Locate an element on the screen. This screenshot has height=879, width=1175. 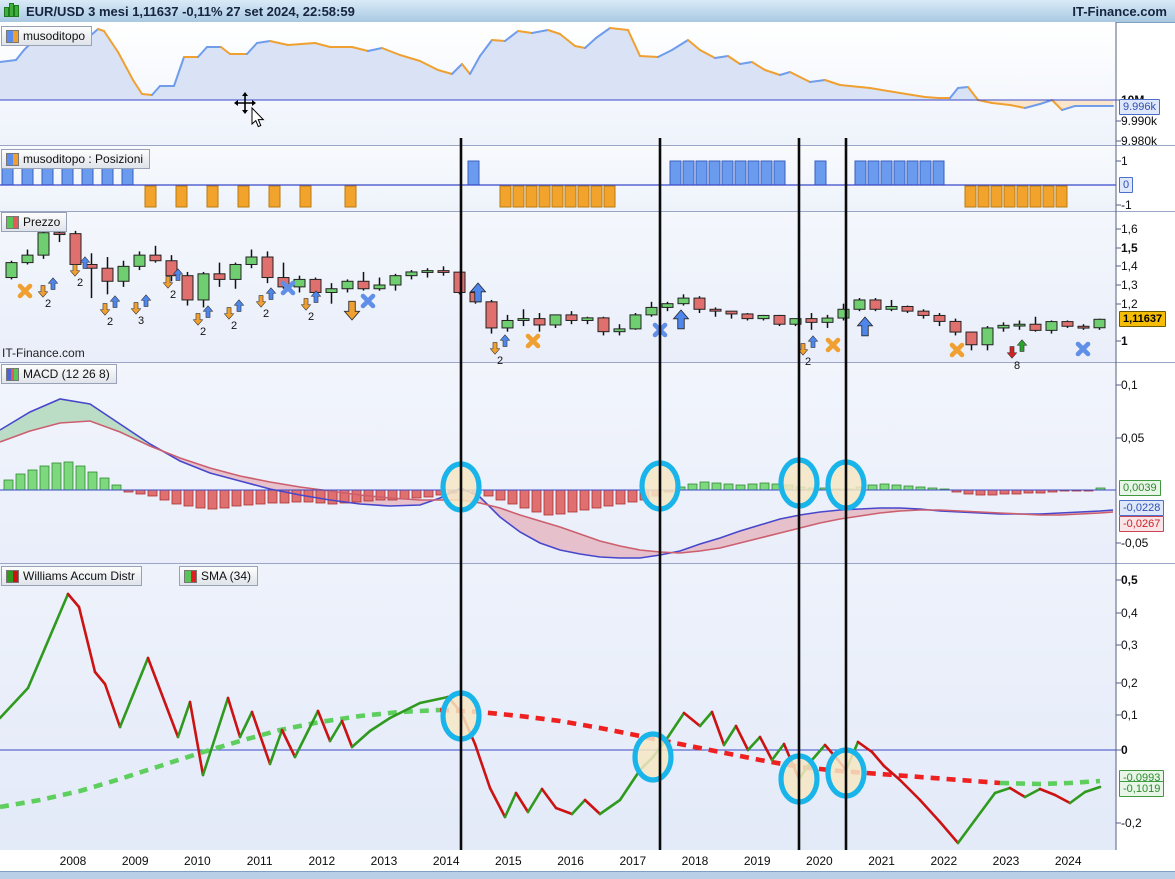
bottom-scrollbar is located at coordinates (587, 875).